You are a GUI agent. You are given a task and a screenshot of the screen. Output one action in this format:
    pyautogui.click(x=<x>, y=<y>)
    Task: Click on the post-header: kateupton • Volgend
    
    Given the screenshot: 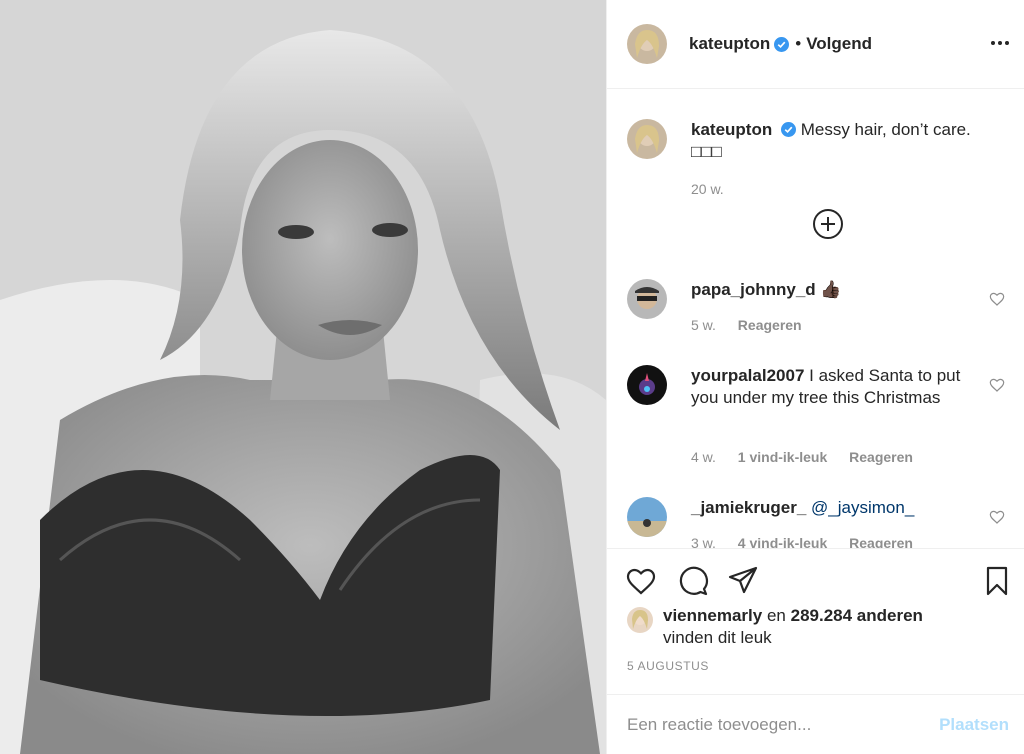 What is the action you would take?
    pyautogui.click(x=815, y=44)
    